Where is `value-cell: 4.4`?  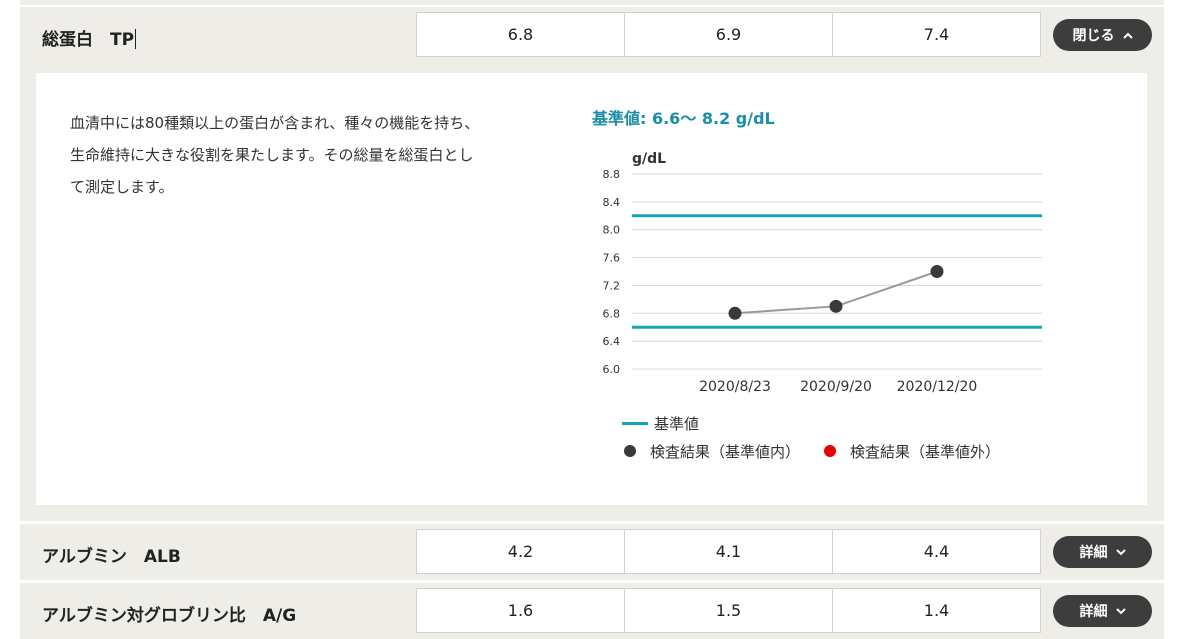 value-cell: 4.4 is located at coordinates (936, 551).